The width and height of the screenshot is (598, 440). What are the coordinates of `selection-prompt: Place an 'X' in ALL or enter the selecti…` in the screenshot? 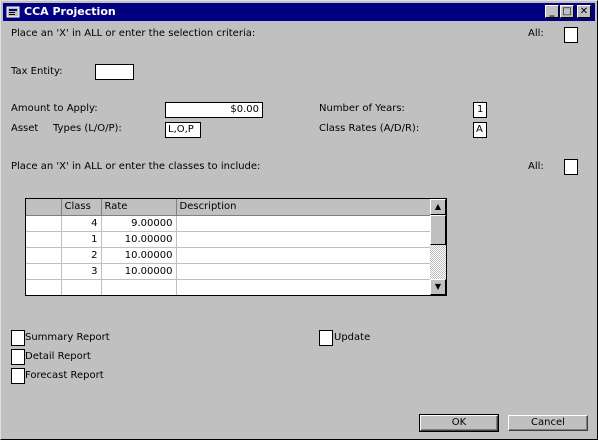 It's located at (133, 33).